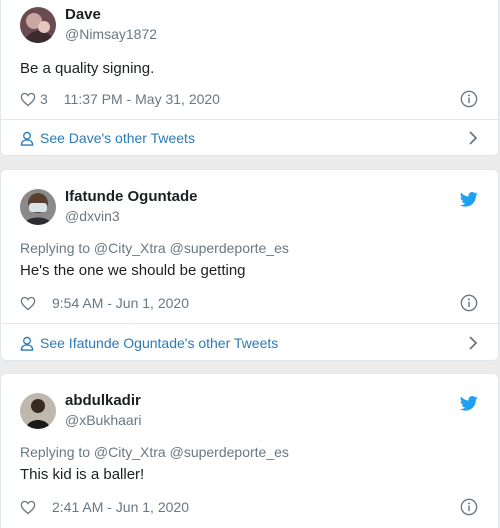  Describe the element at coordinates (87, 68) in the screenshot. I see `tweet-text: Be a quality signing.` at that location.